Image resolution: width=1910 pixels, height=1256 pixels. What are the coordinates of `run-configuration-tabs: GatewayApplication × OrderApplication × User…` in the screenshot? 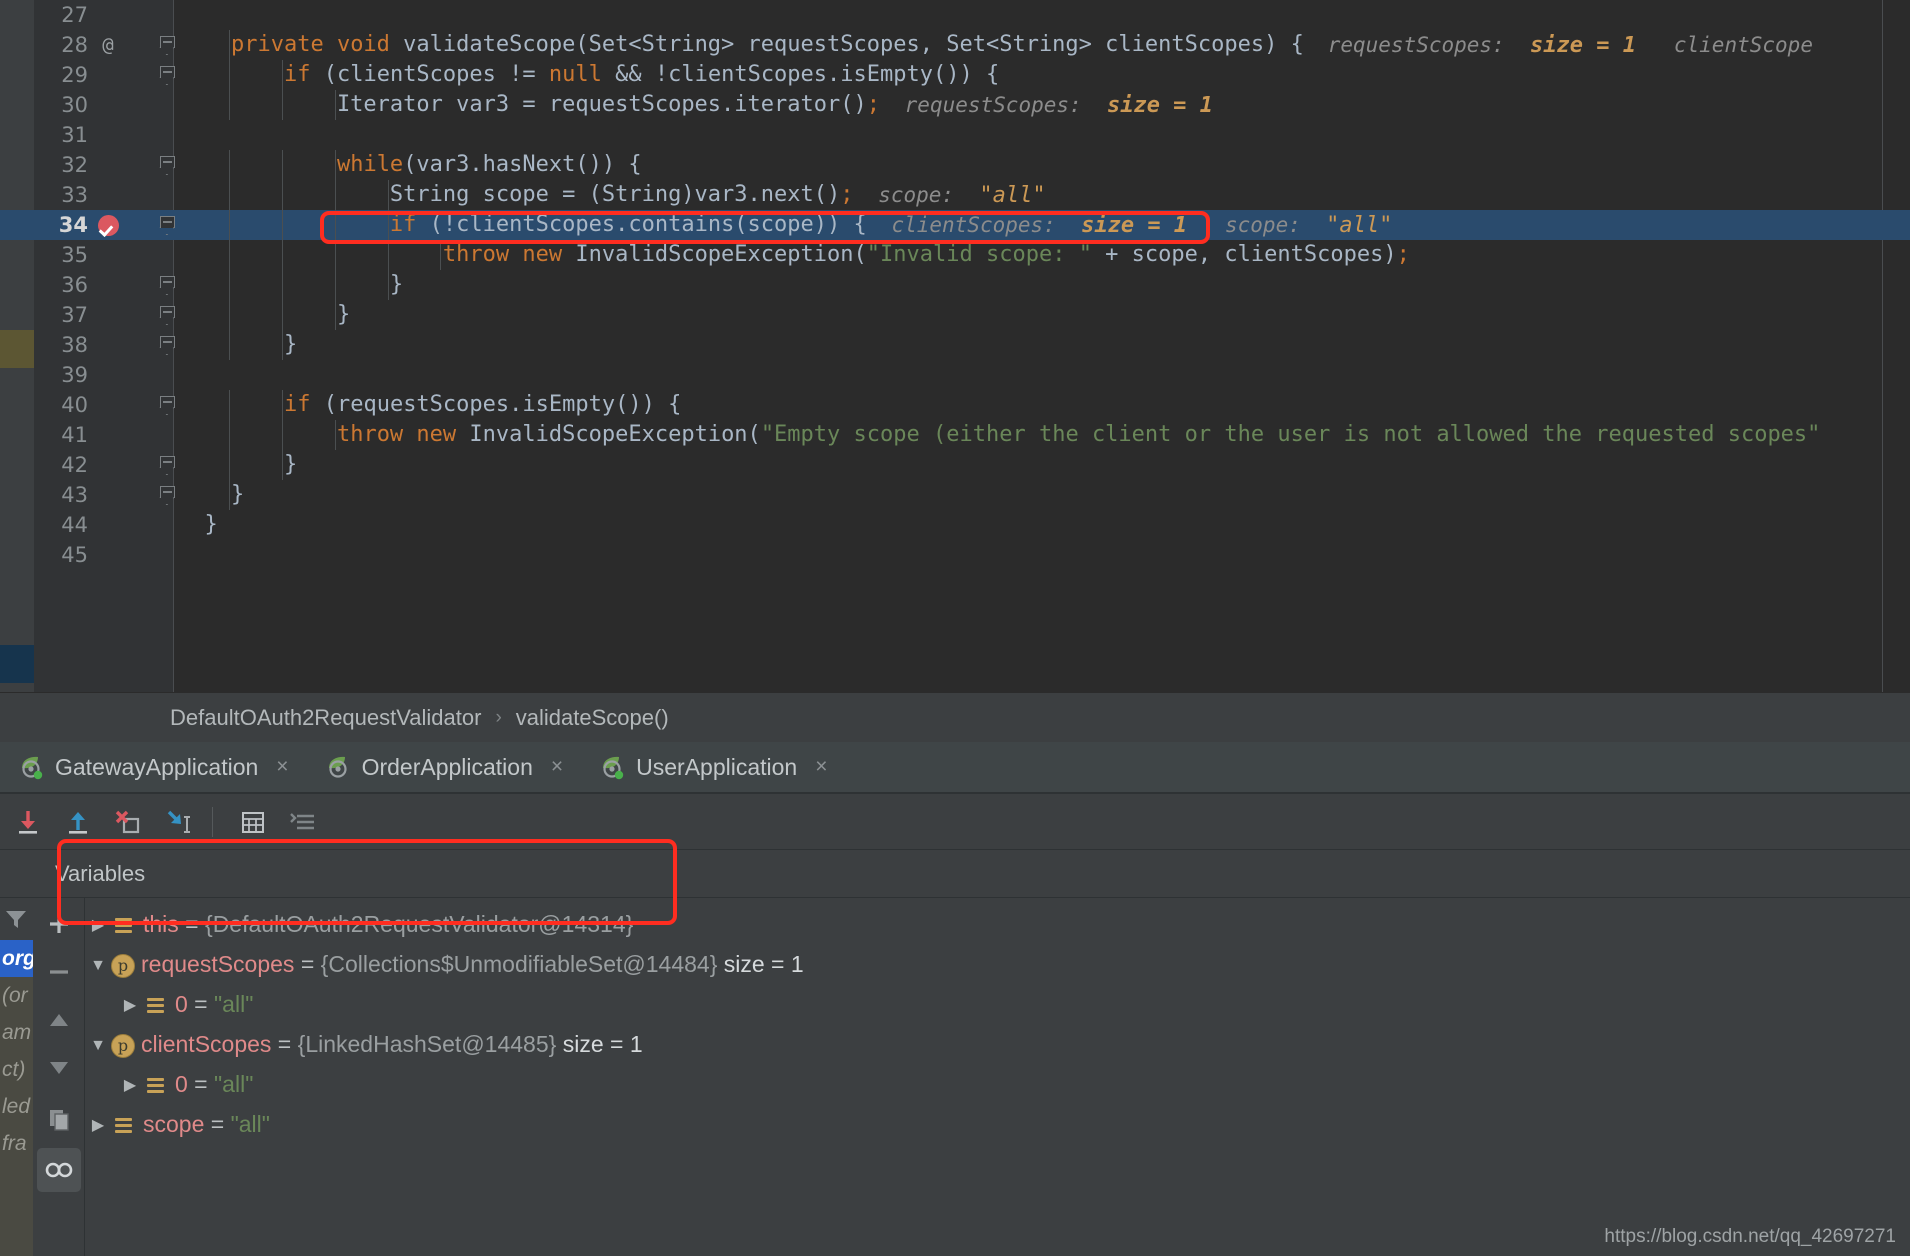 It's located at (955, 768).